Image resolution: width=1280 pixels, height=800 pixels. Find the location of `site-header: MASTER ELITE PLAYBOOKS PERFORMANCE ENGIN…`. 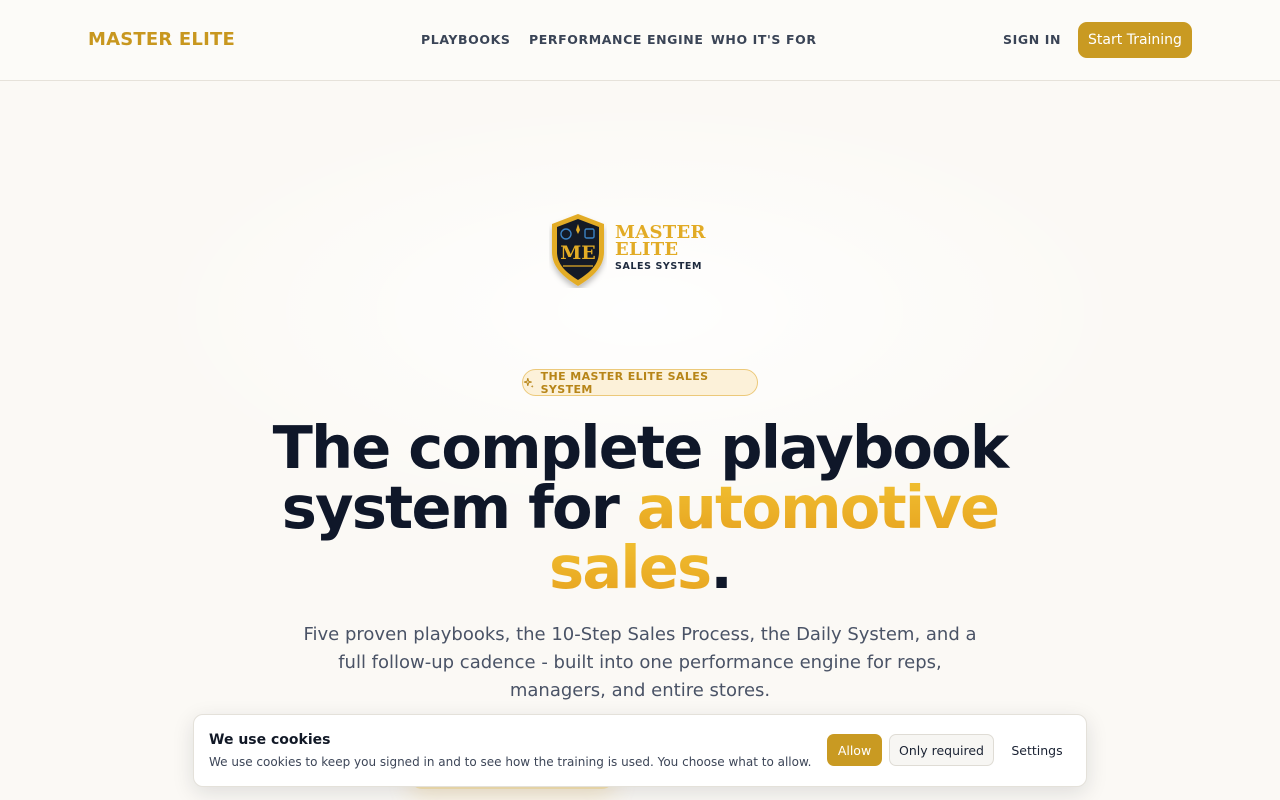

site-header: MASTER ELITE PLAYBOOKS PERFORMANCE ENGIN… is located at coordinates (640, 40).